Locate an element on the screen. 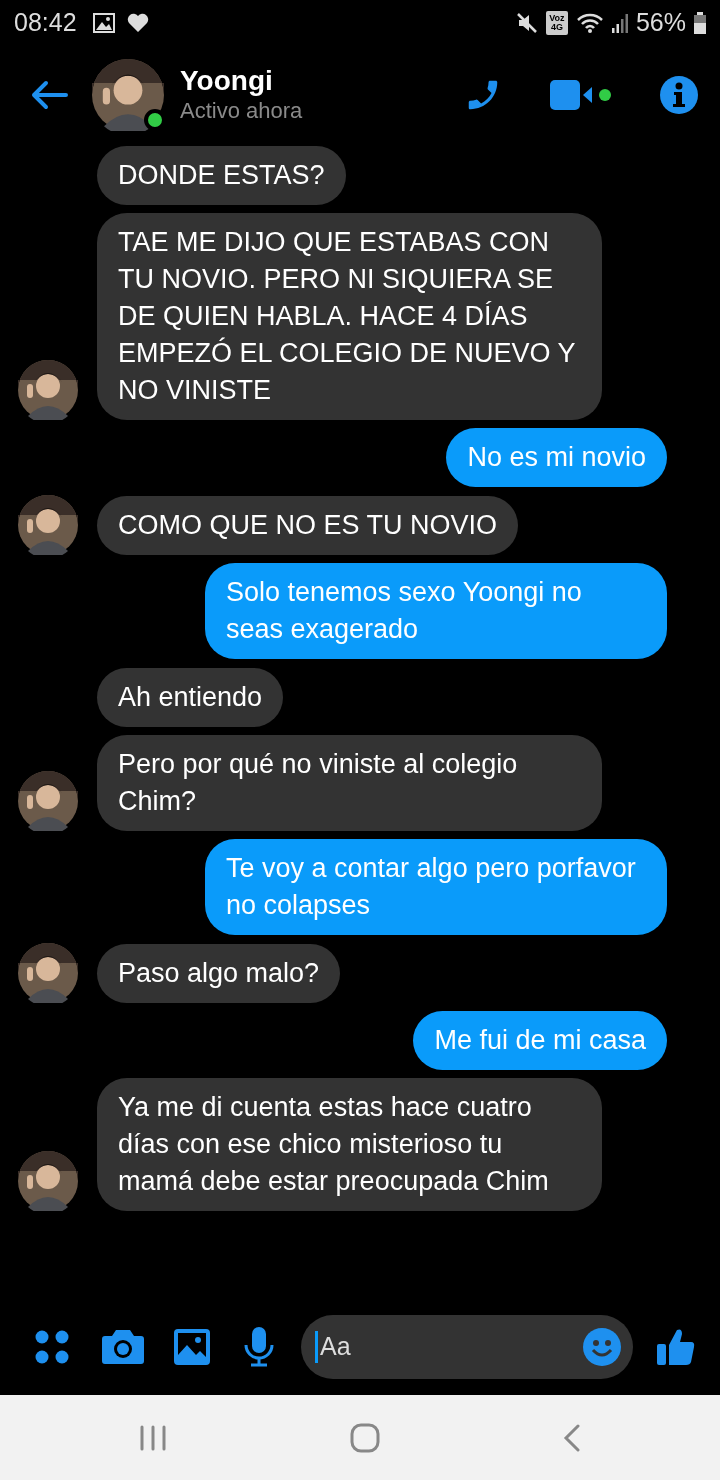 The width and height of the screenshot is (720, 1480). video-camera-icon is located at coordinates (581, 95).